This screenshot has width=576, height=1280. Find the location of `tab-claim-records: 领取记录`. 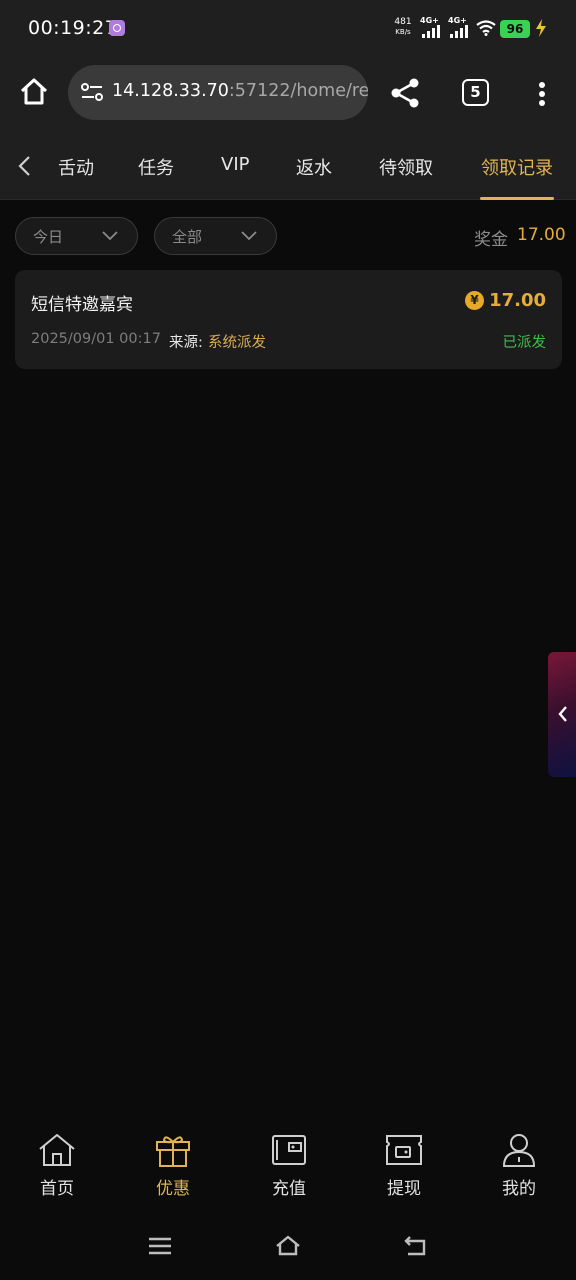

tab-claim-records: 领取记录 is located at coordinates (517, 167).